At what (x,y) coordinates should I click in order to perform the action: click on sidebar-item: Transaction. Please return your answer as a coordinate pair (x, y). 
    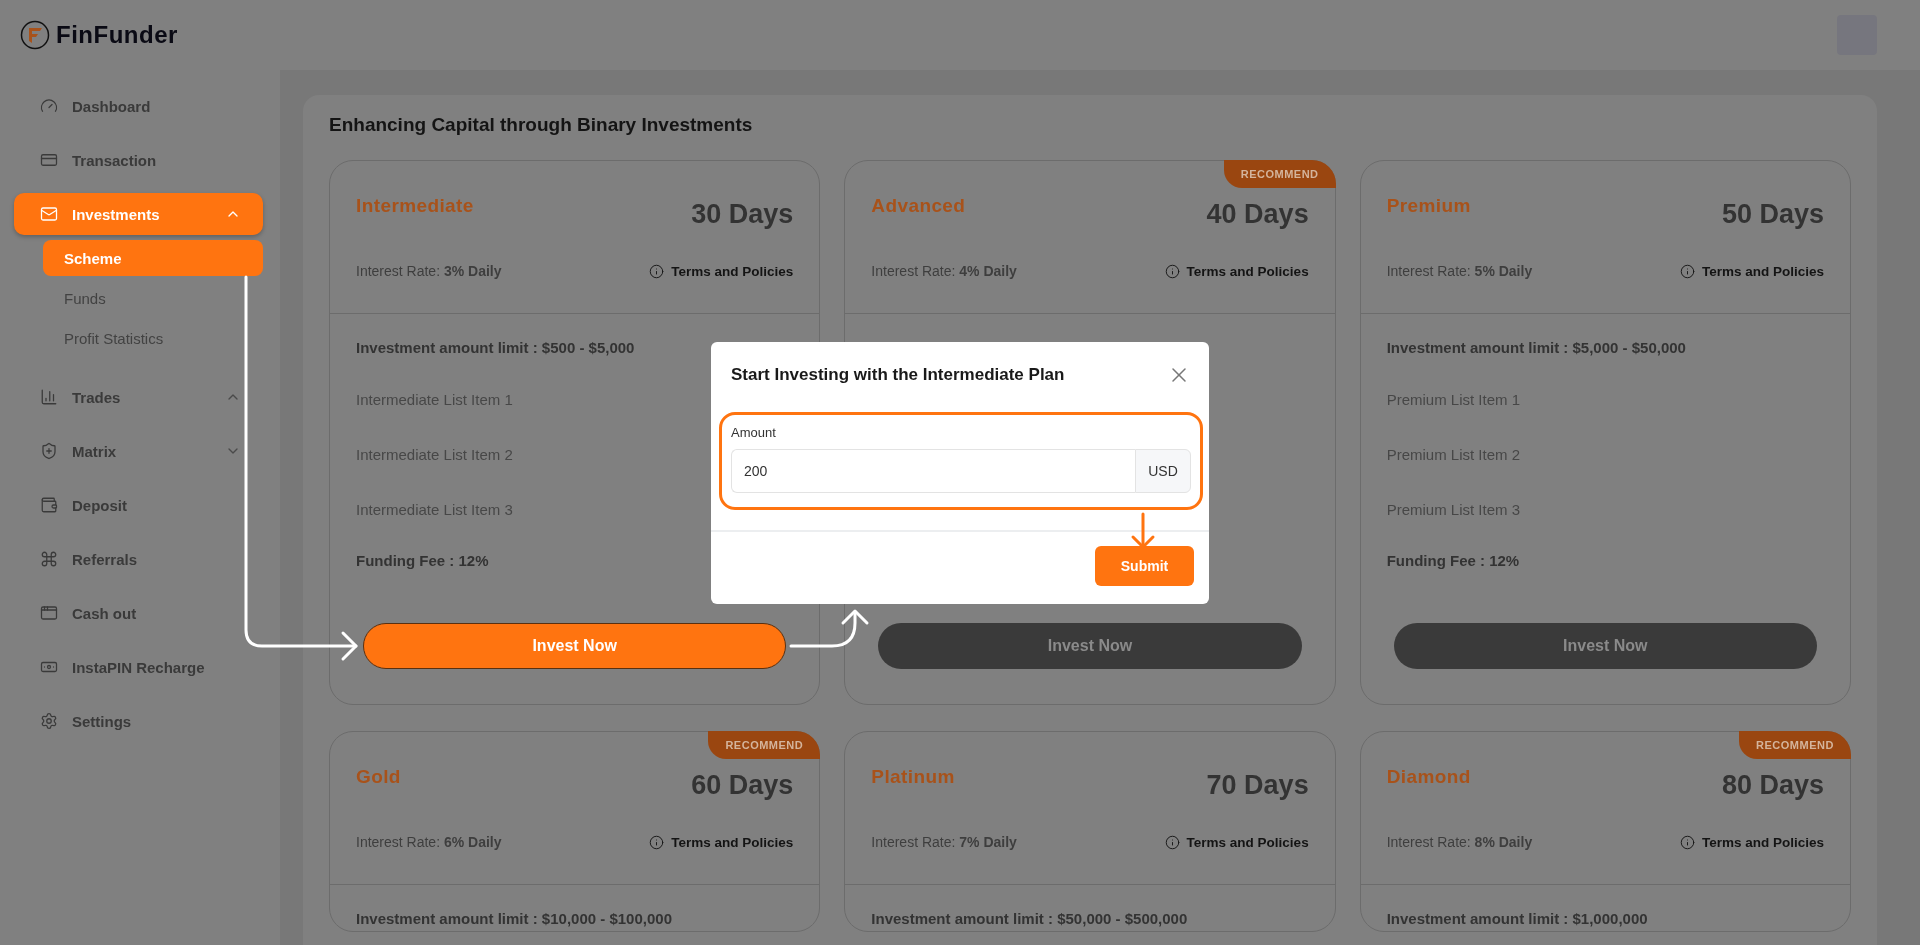
    Looking at the image, I should click on (138, 160).